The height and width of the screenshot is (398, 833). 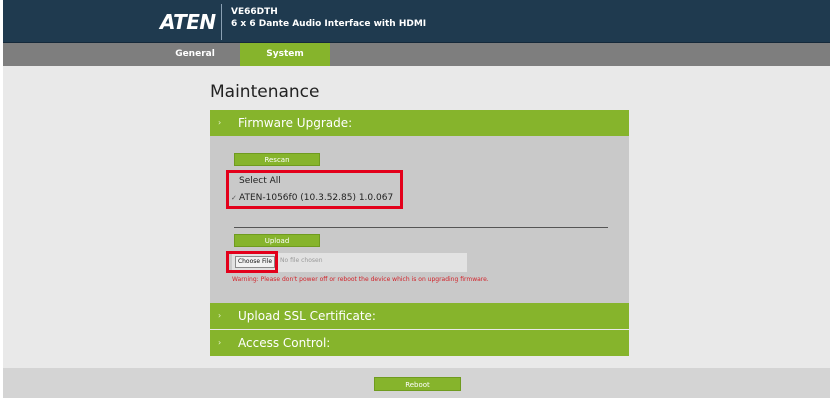 I want to click on divider, so click(x=421, y=227).